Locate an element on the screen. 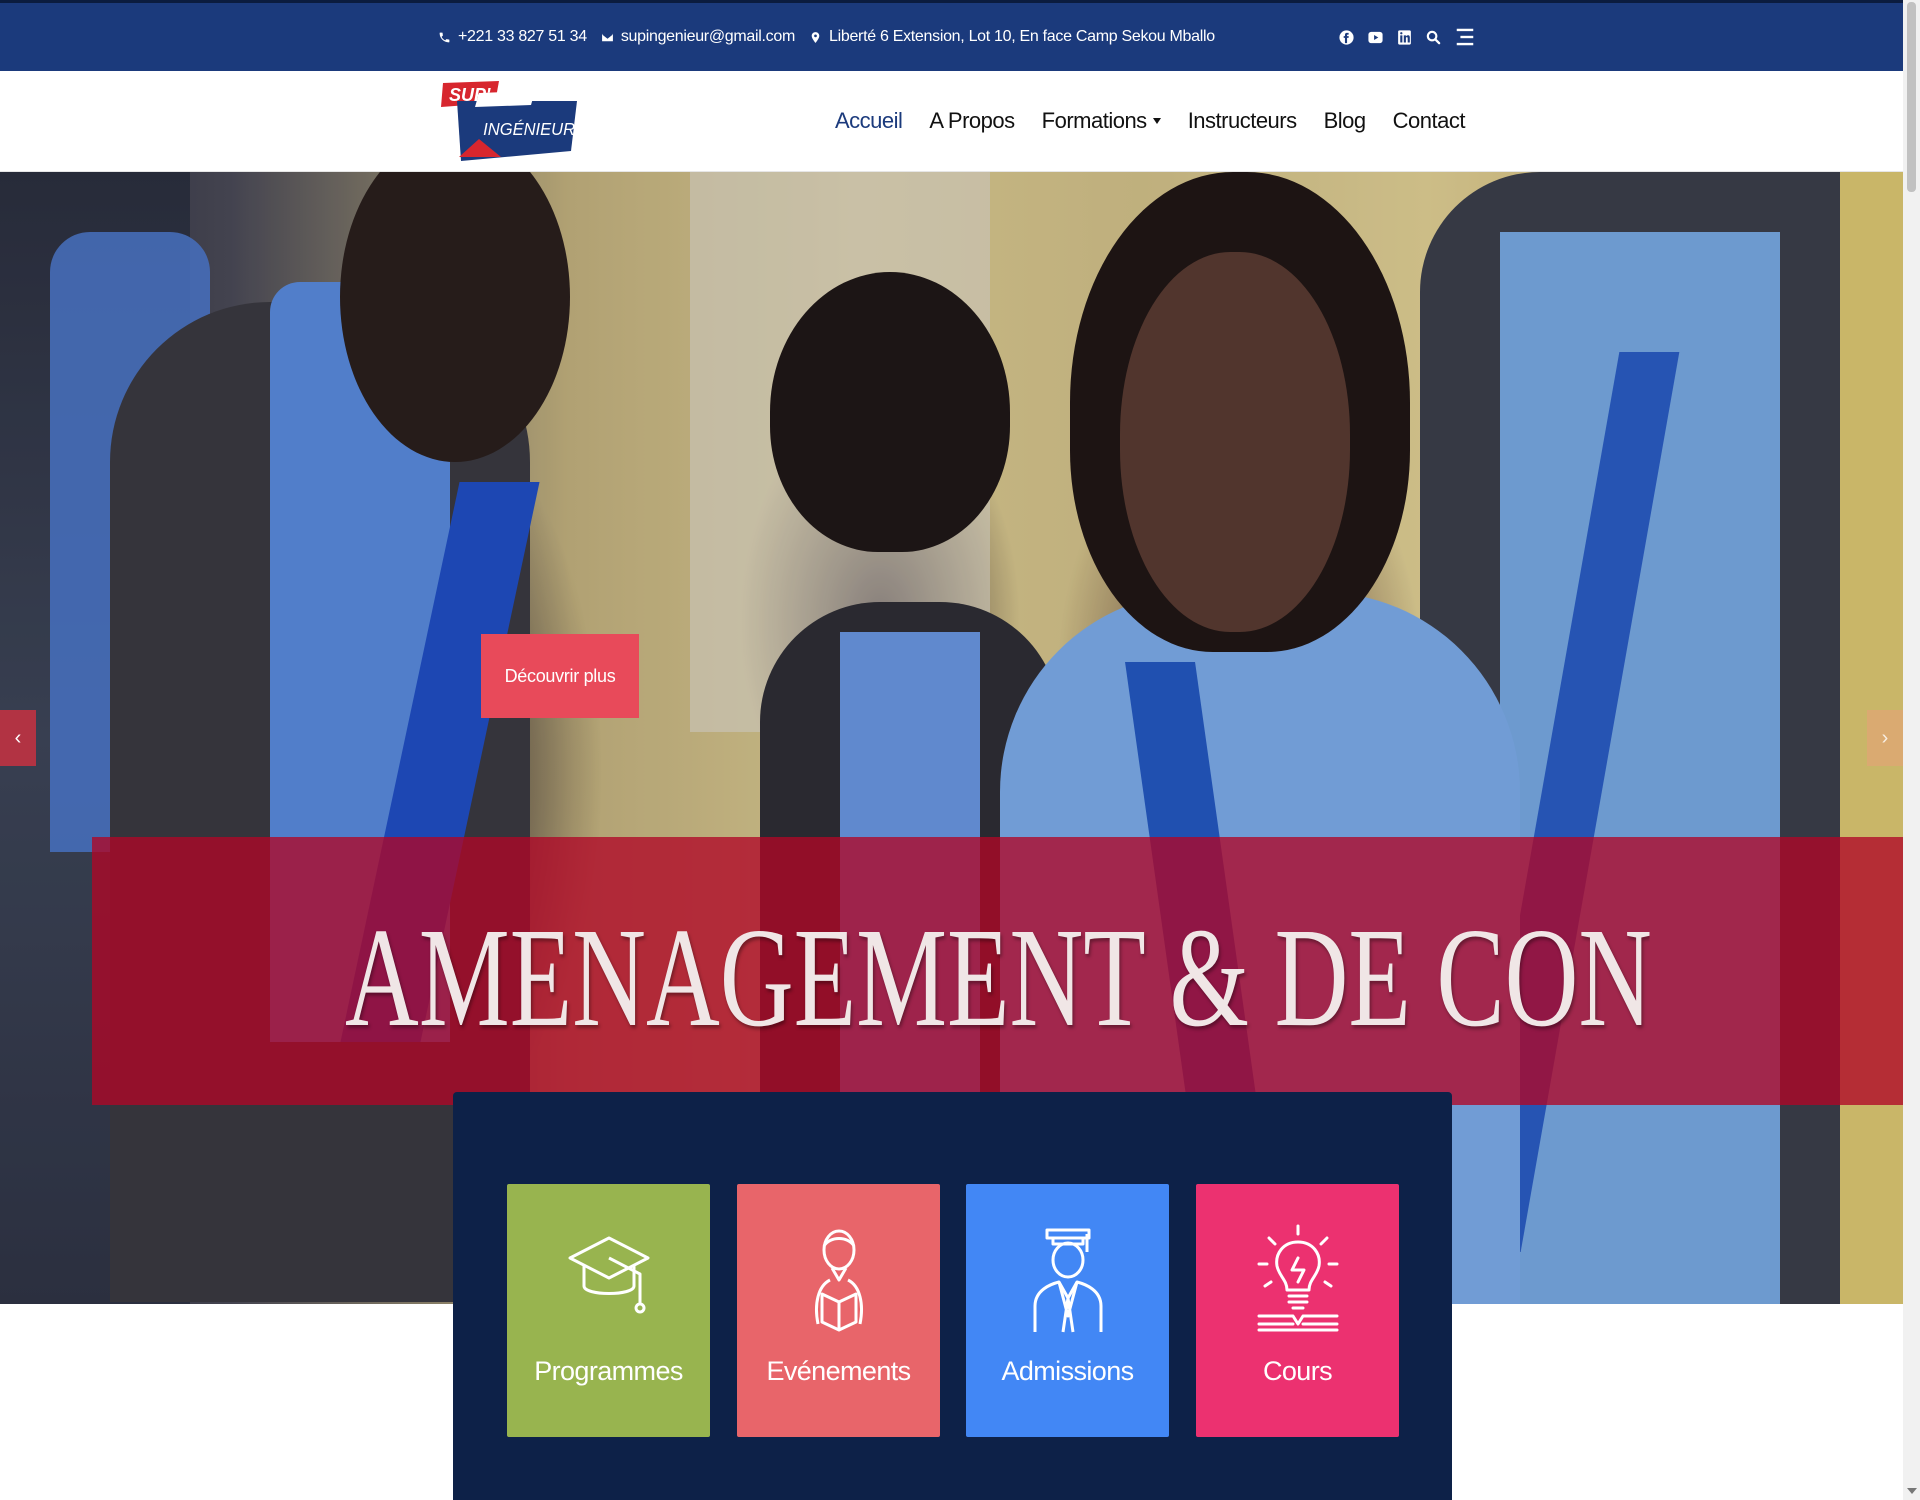  quick-links-panel: Programmes Evénements Admissions Cours is located at coordinates (952, 1296).